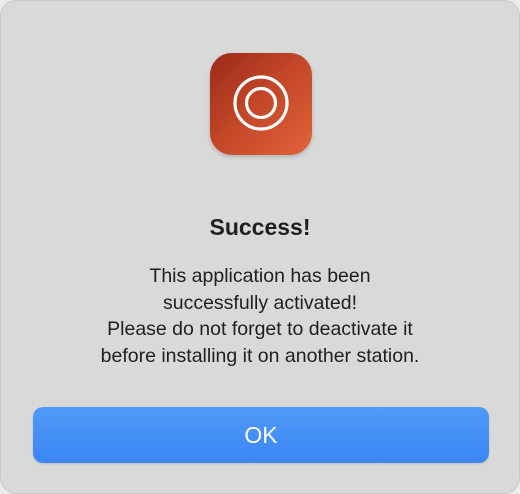  Describe the element at coordinates (261, 435) in the screenshot. I see `ok-button: OK` at that location.